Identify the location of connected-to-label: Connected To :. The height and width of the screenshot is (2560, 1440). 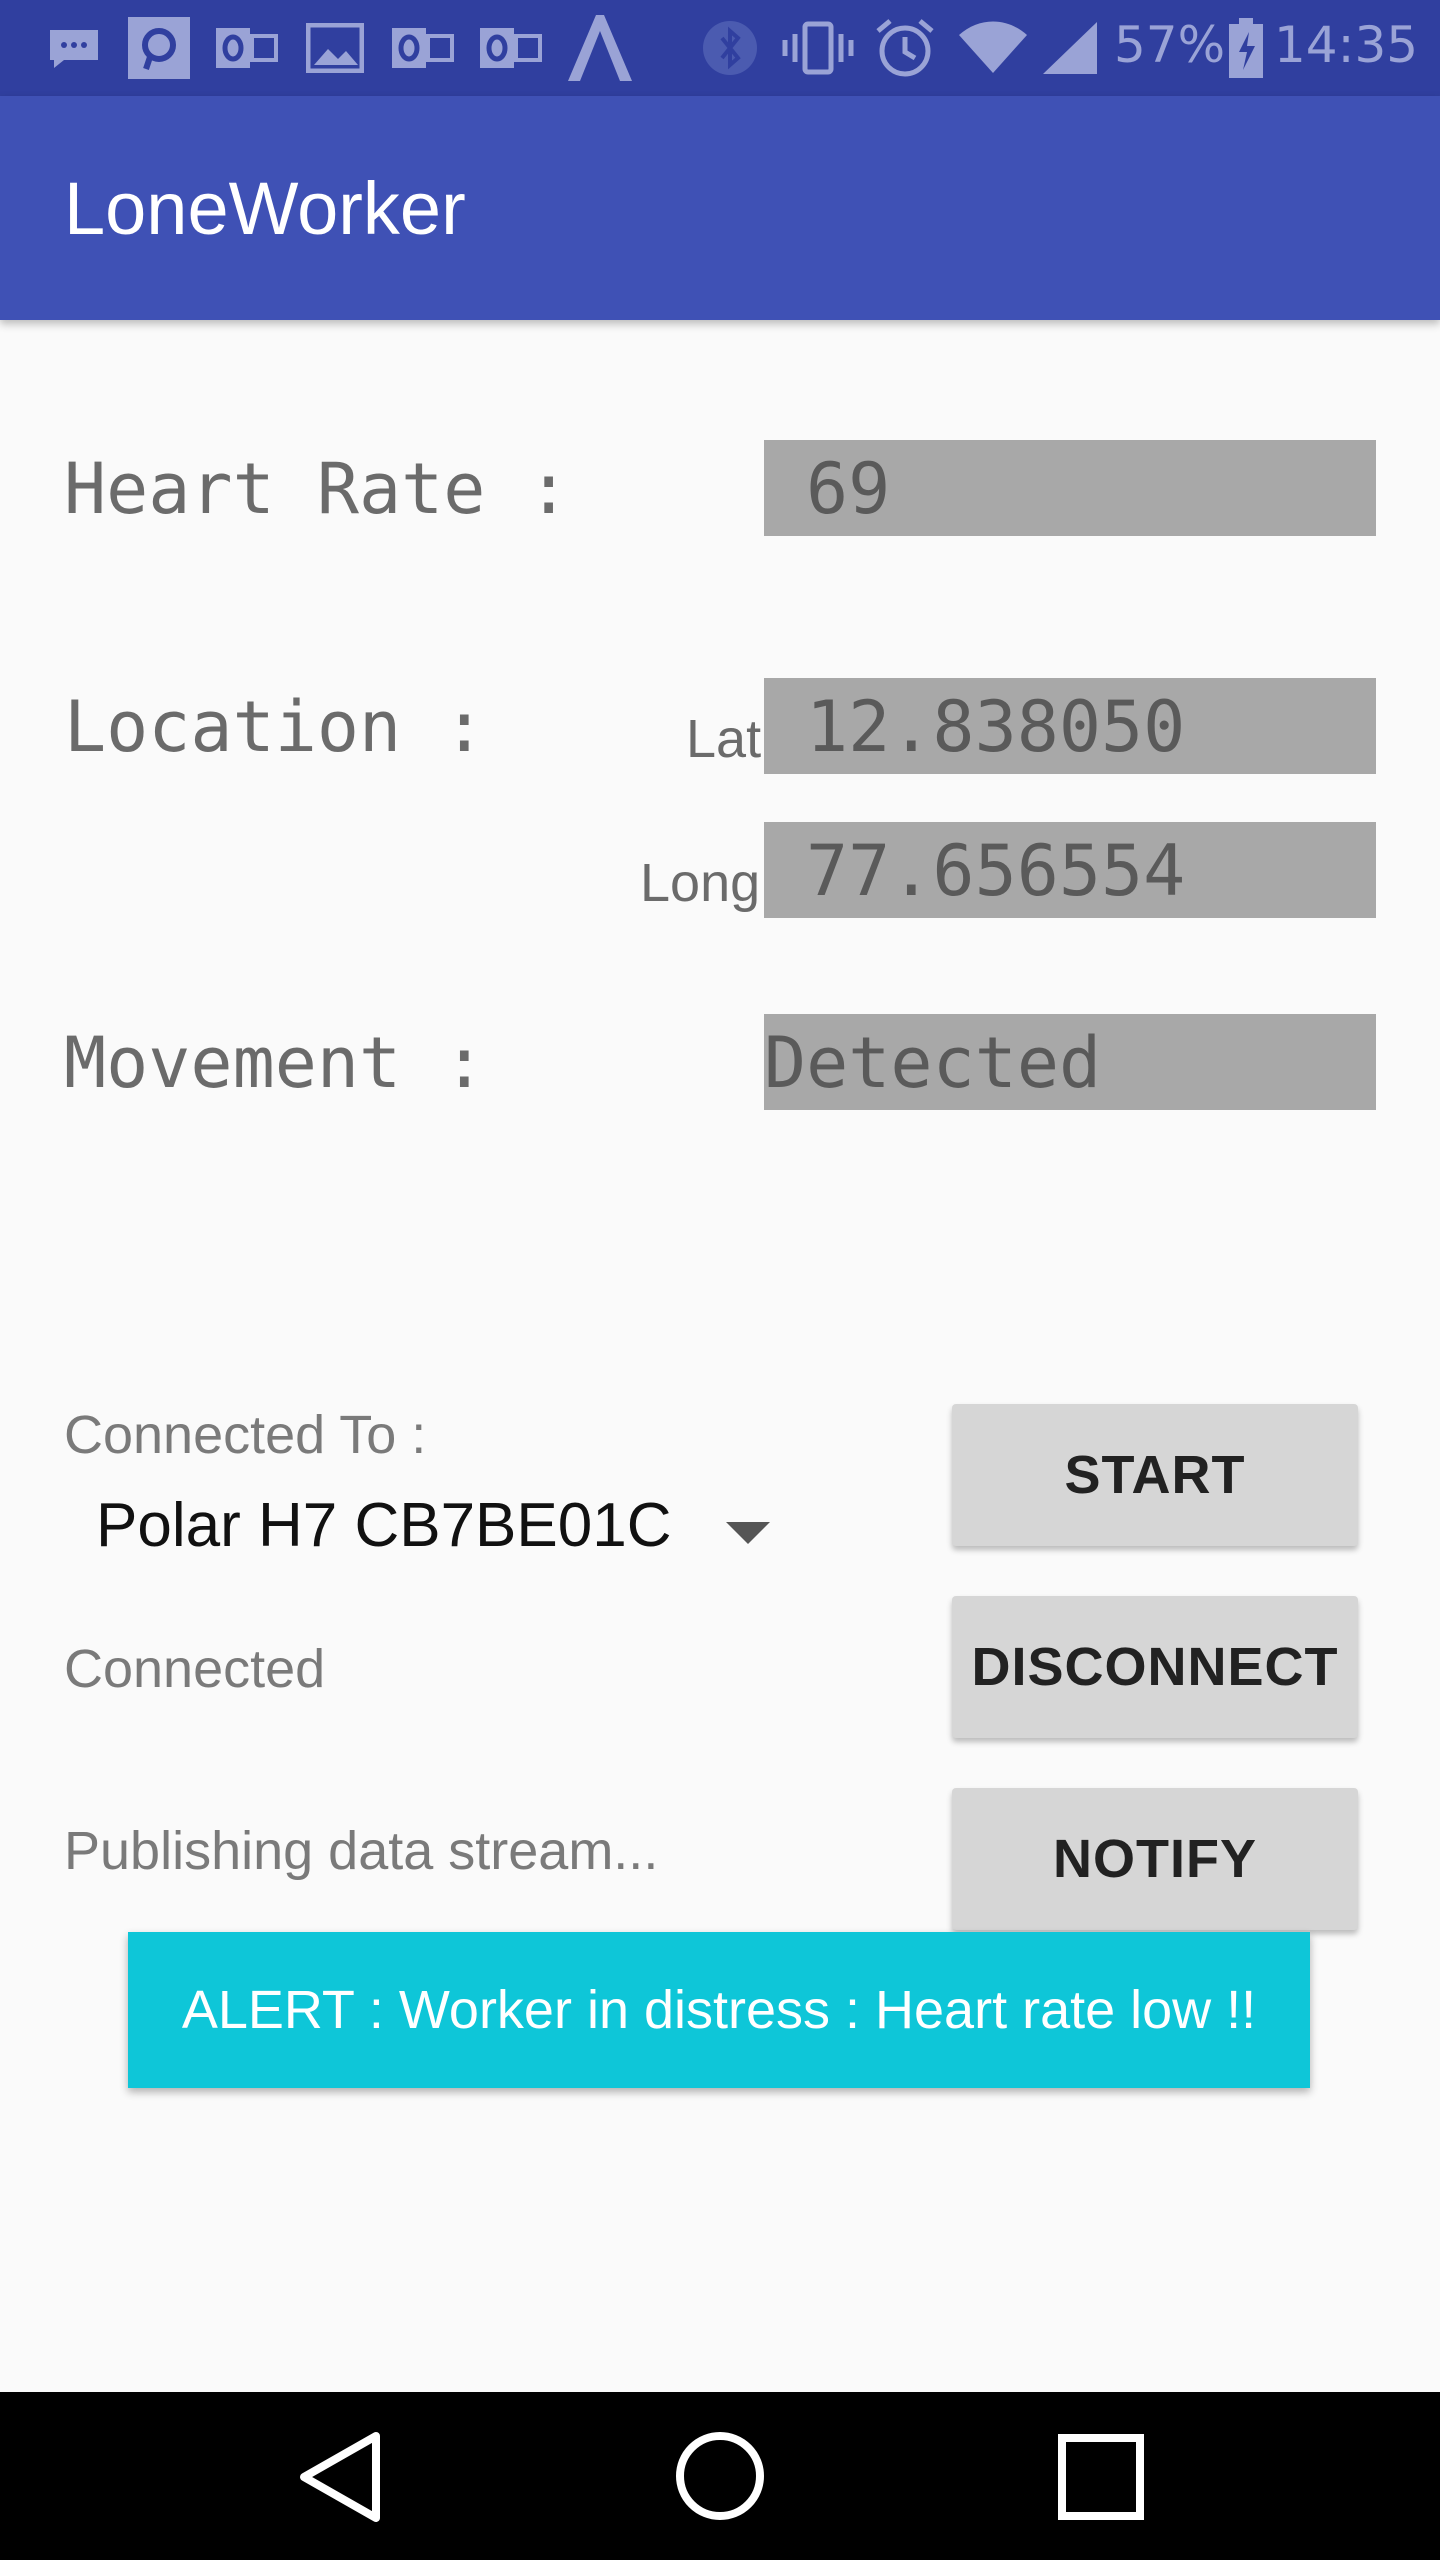
(245, 1435).